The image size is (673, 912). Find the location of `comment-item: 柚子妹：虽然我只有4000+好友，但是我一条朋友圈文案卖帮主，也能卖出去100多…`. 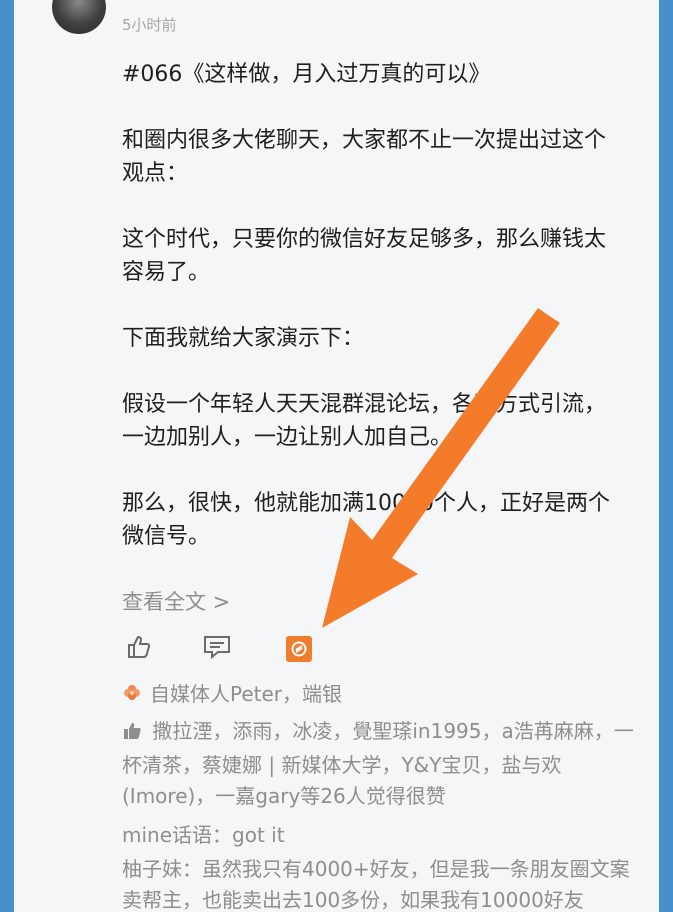

comment-item: 柚子妹：虽然我只有4000+好友，但是我一条朋友圈文案卖帮主，也能卖出去100多… is located at coordinates (382, 883).